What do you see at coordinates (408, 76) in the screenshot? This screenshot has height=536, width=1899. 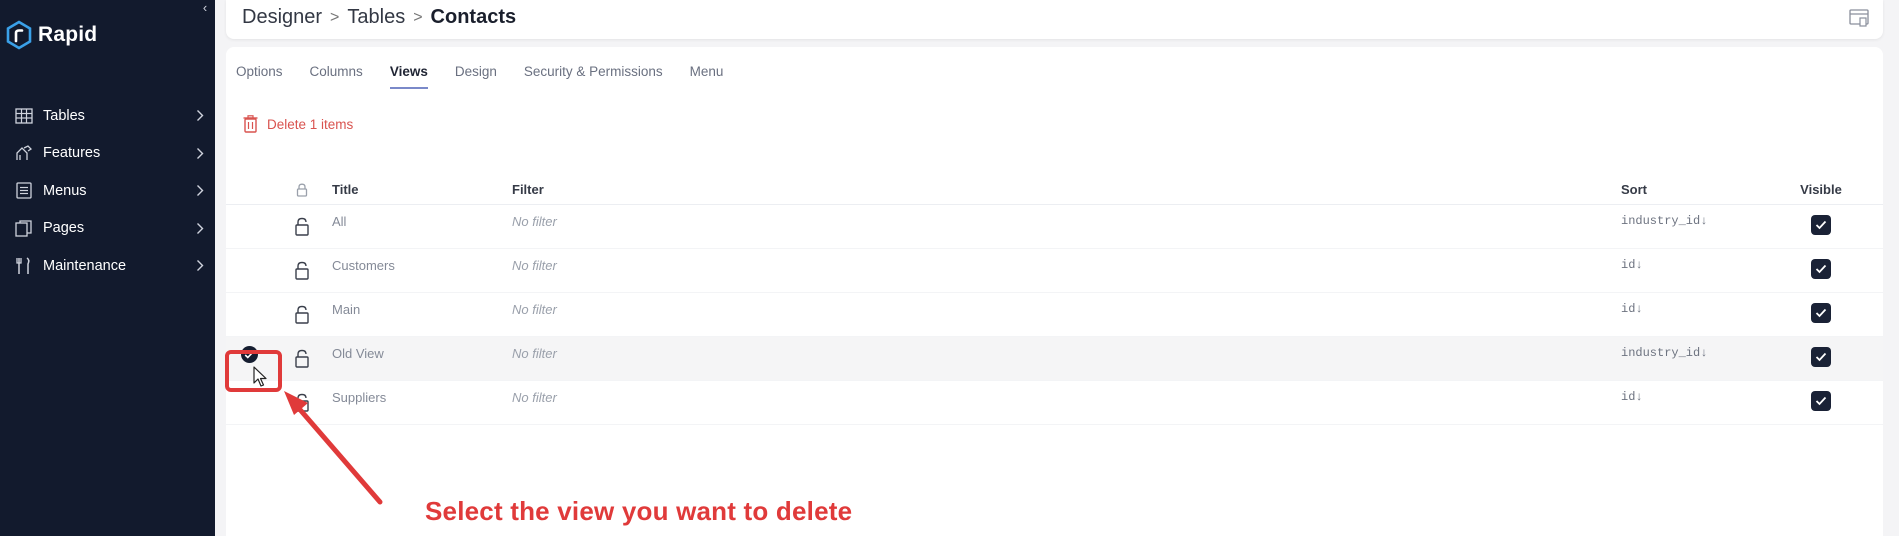 I see `tab-views: Views` at bounding box center [408, 76].